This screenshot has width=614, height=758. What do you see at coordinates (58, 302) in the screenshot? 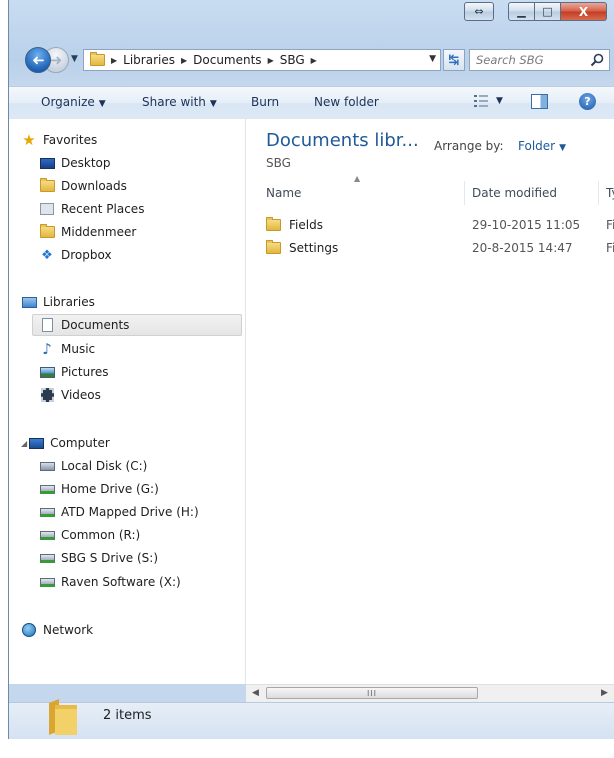
I see `nav-libraries: Libraries` at bounding box center [58, 302].